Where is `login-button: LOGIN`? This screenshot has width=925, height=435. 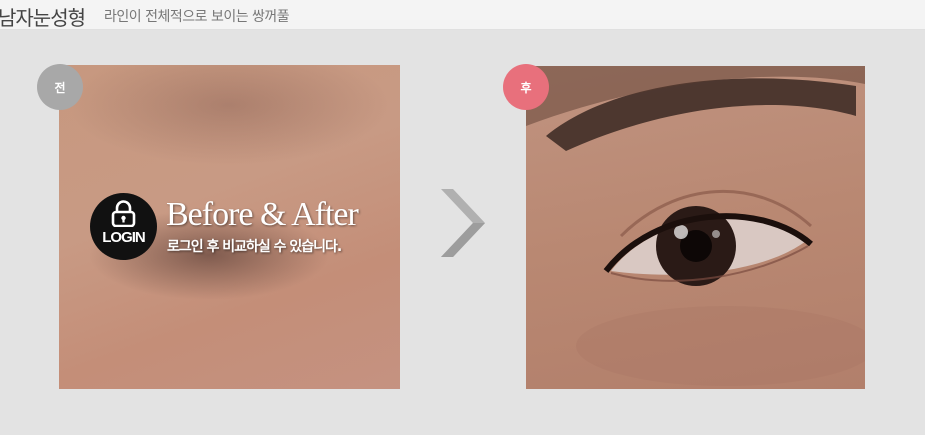 login-button: LOGIN is located at coordinates (123, 226).